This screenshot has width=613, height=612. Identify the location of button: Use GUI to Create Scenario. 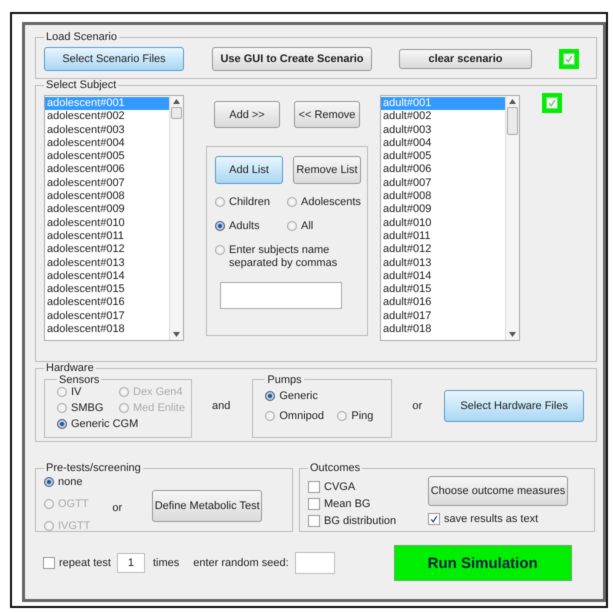
(292, 58).